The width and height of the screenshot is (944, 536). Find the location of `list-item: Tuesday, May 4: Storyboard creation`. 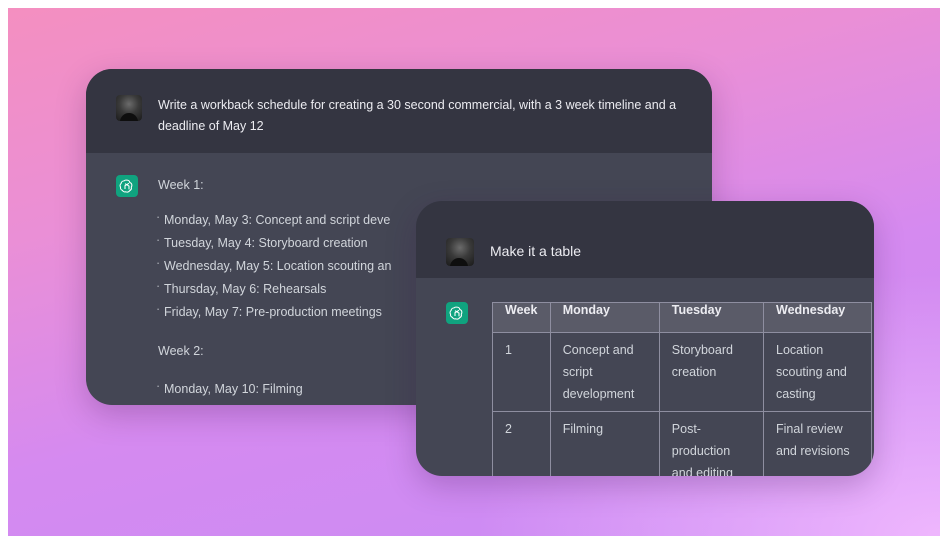

list-item: Tuesday, May 4: Storyboard creation is located at coordinates (273, 242).